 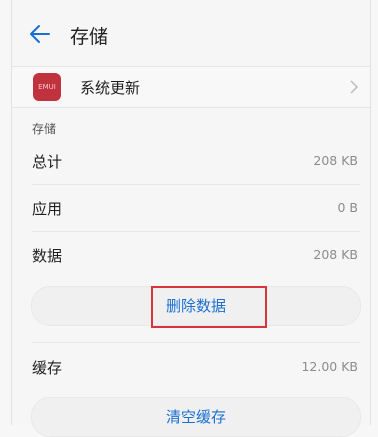 I want to click on header: 存储, so click(x=191, y=36).